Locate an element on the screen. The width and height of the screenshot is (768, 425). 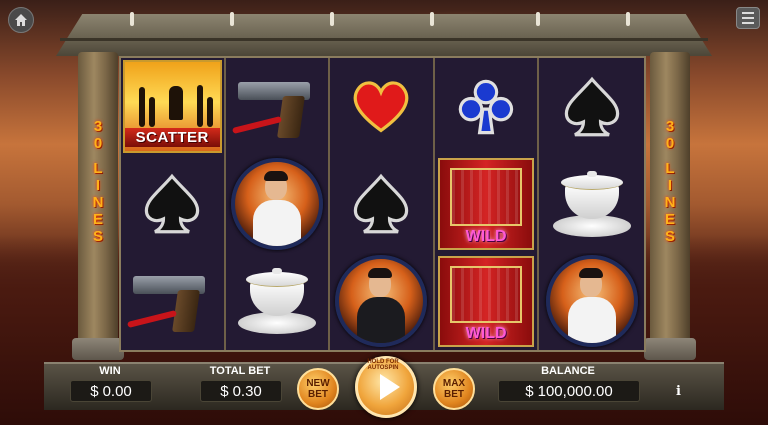
info-button: i is located at coordinates (678, 391).